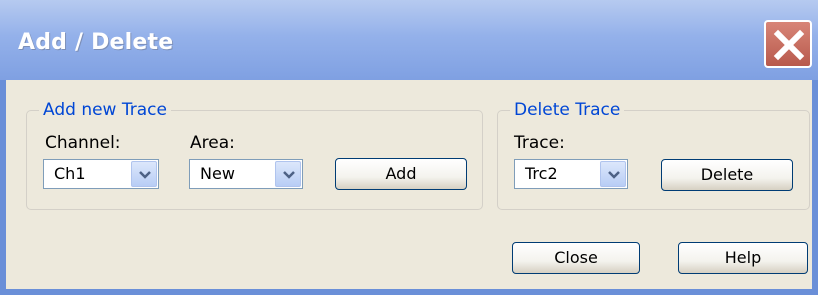  I want to click on delete-trace-group-title: Delete Trace, so click(567, 110).